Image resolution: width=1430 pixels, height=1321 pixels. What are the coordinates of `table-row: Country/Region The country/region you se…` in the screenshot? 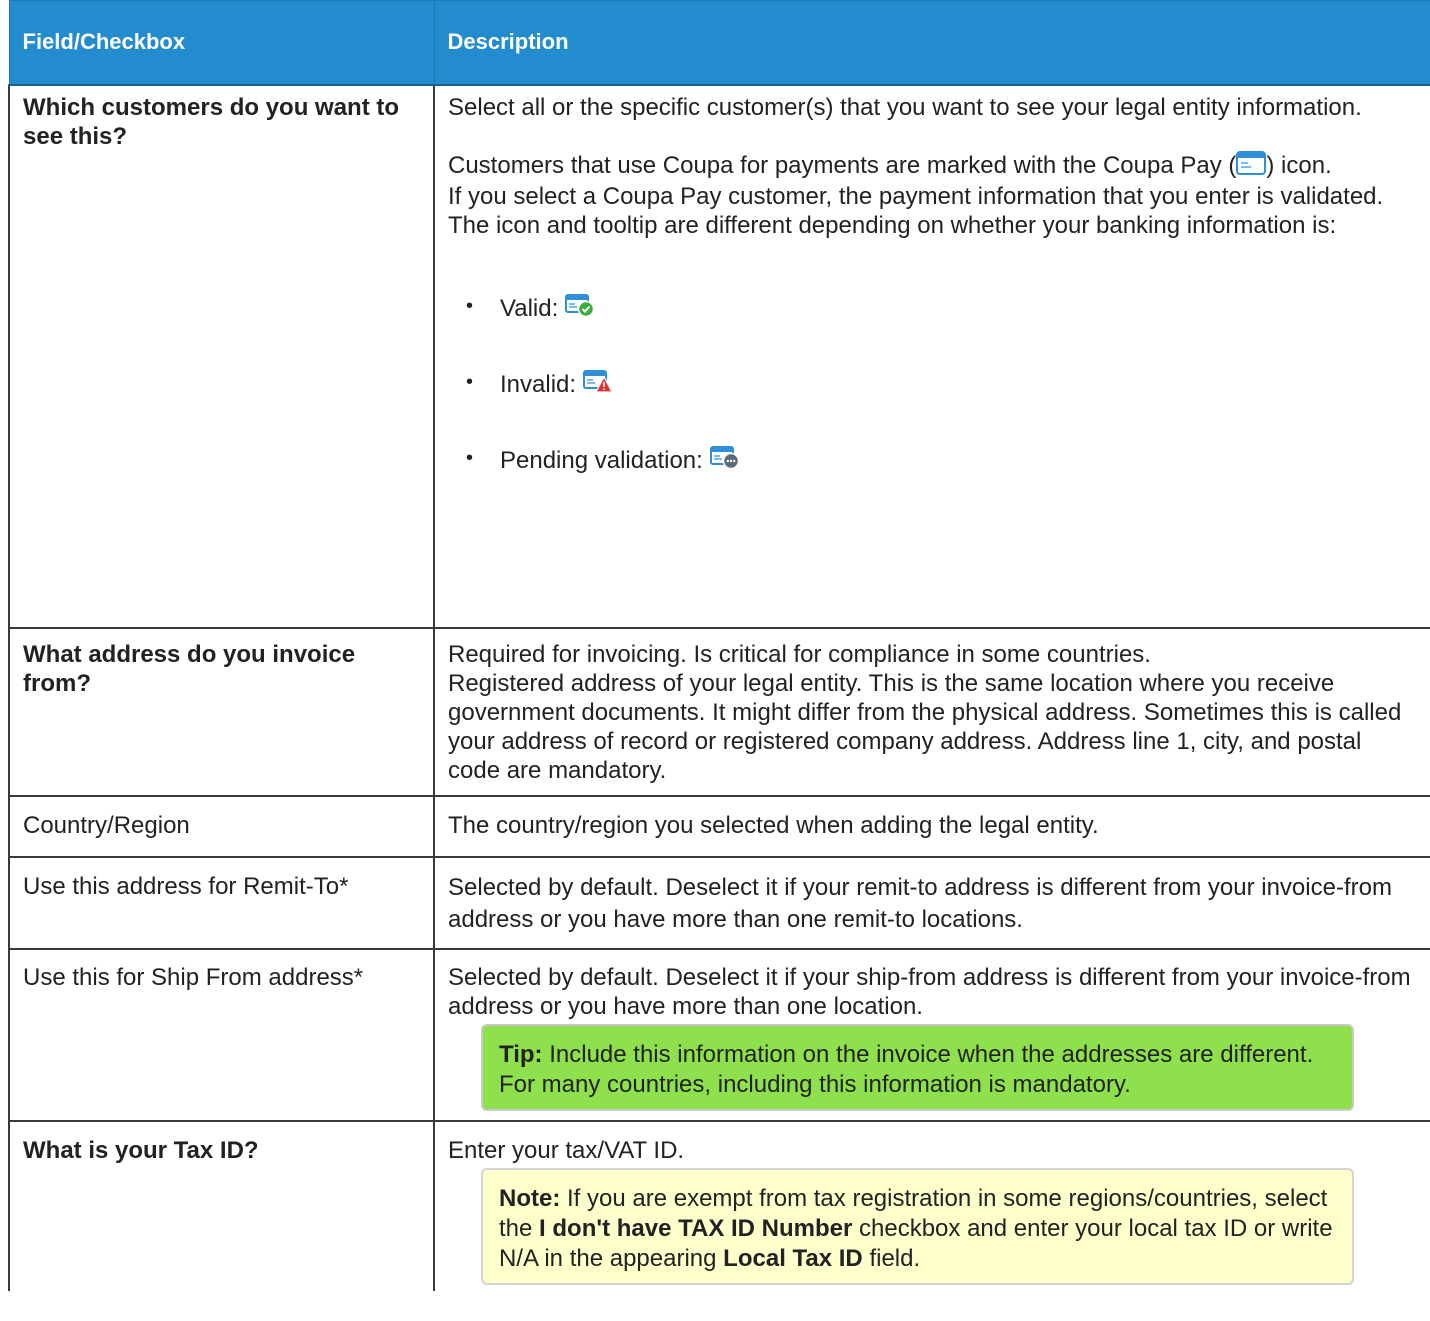 It's located at (719, 826).